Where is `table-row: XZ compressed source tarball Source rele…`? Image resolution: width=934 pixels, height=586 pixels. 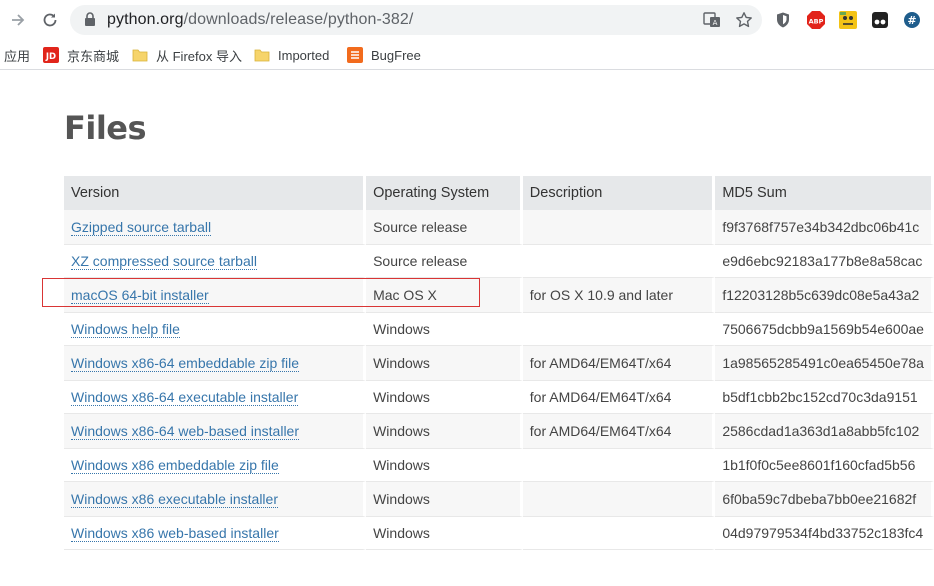
table-row: XZ compressed source tarball Source rele… is located at coordinates (499, 261).